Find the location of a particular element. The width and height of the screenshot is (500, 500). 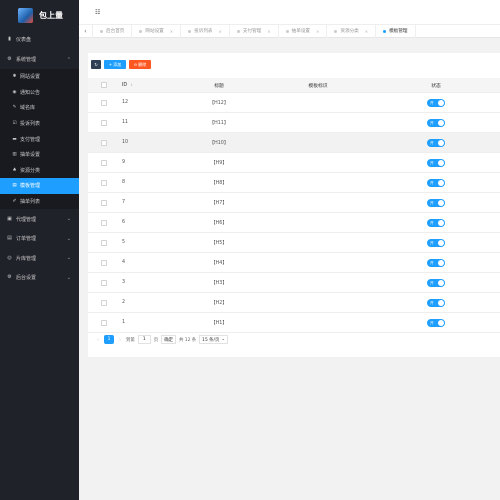

column-header-id: ID is located at coordinates (124, 85).